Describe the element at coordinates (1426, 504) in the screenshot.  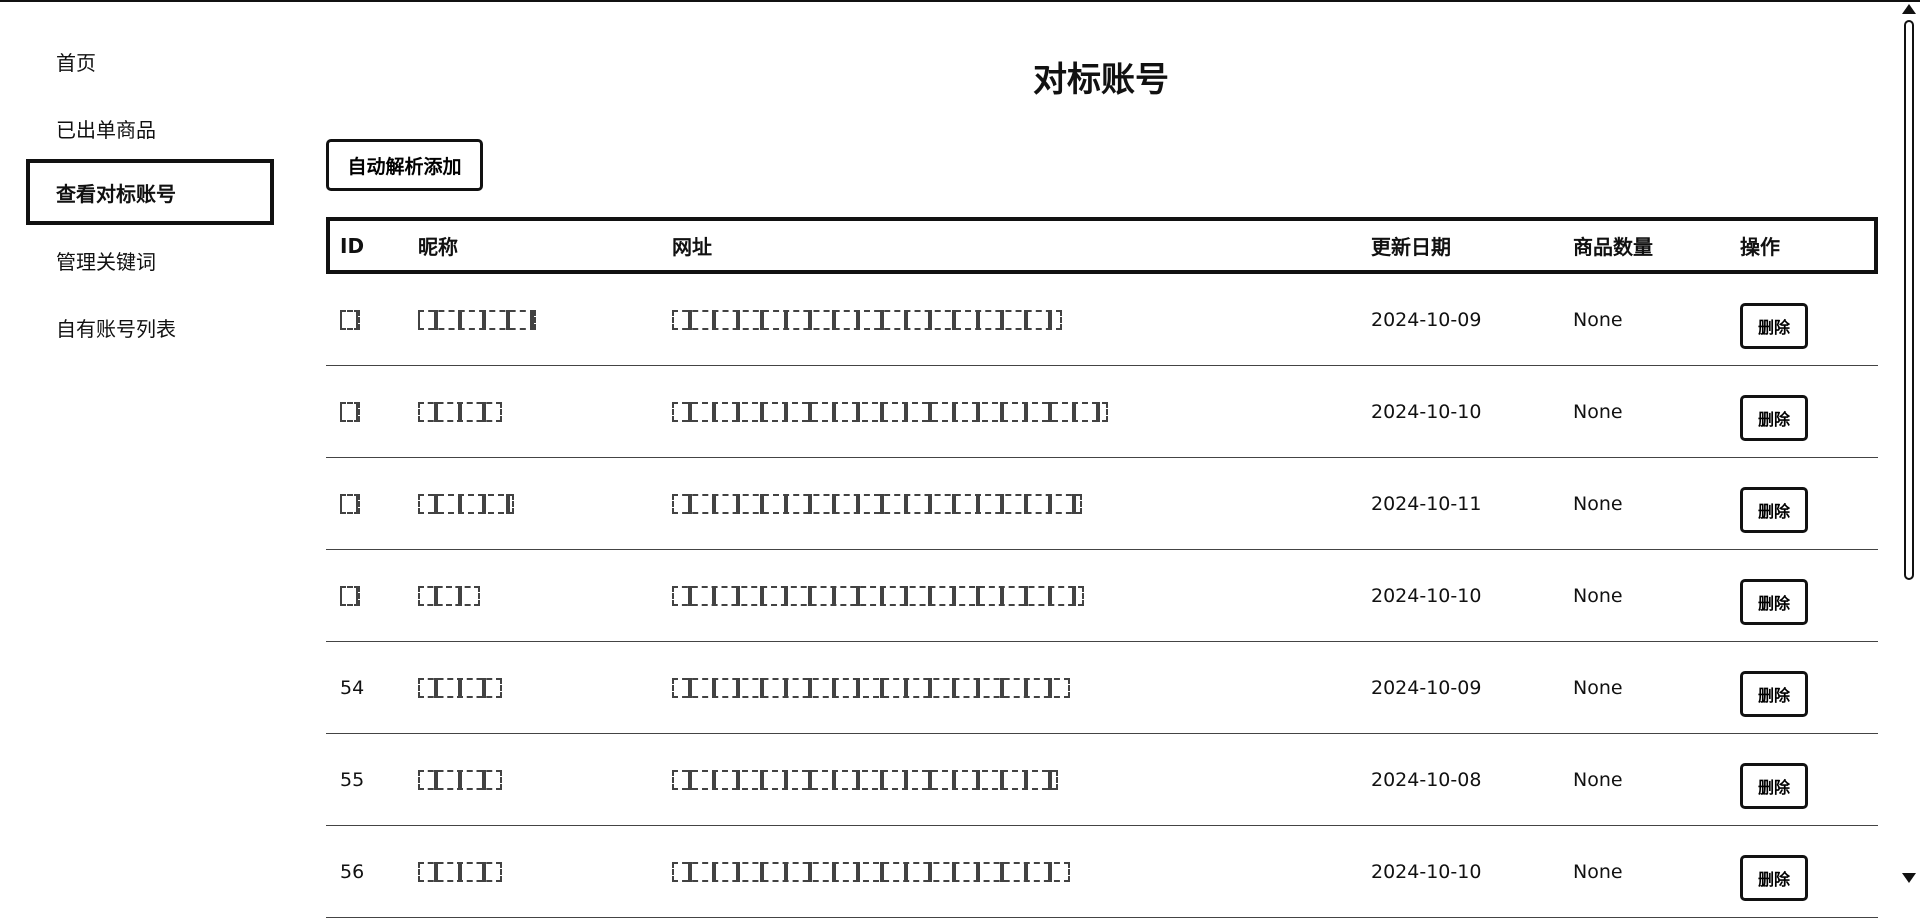
I see `cell-update-date: 2024-10-11` at that location.